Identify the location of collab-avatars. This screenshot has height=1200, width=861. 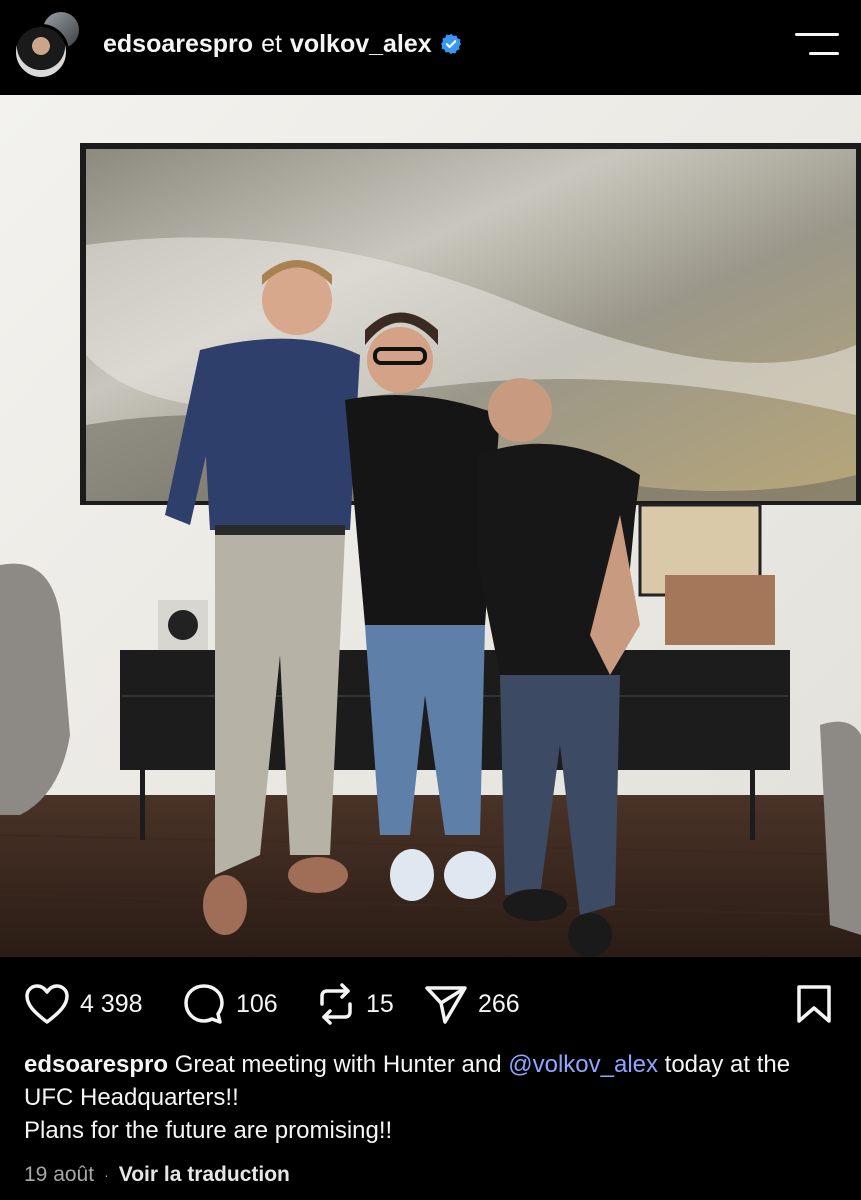
(48, 45).